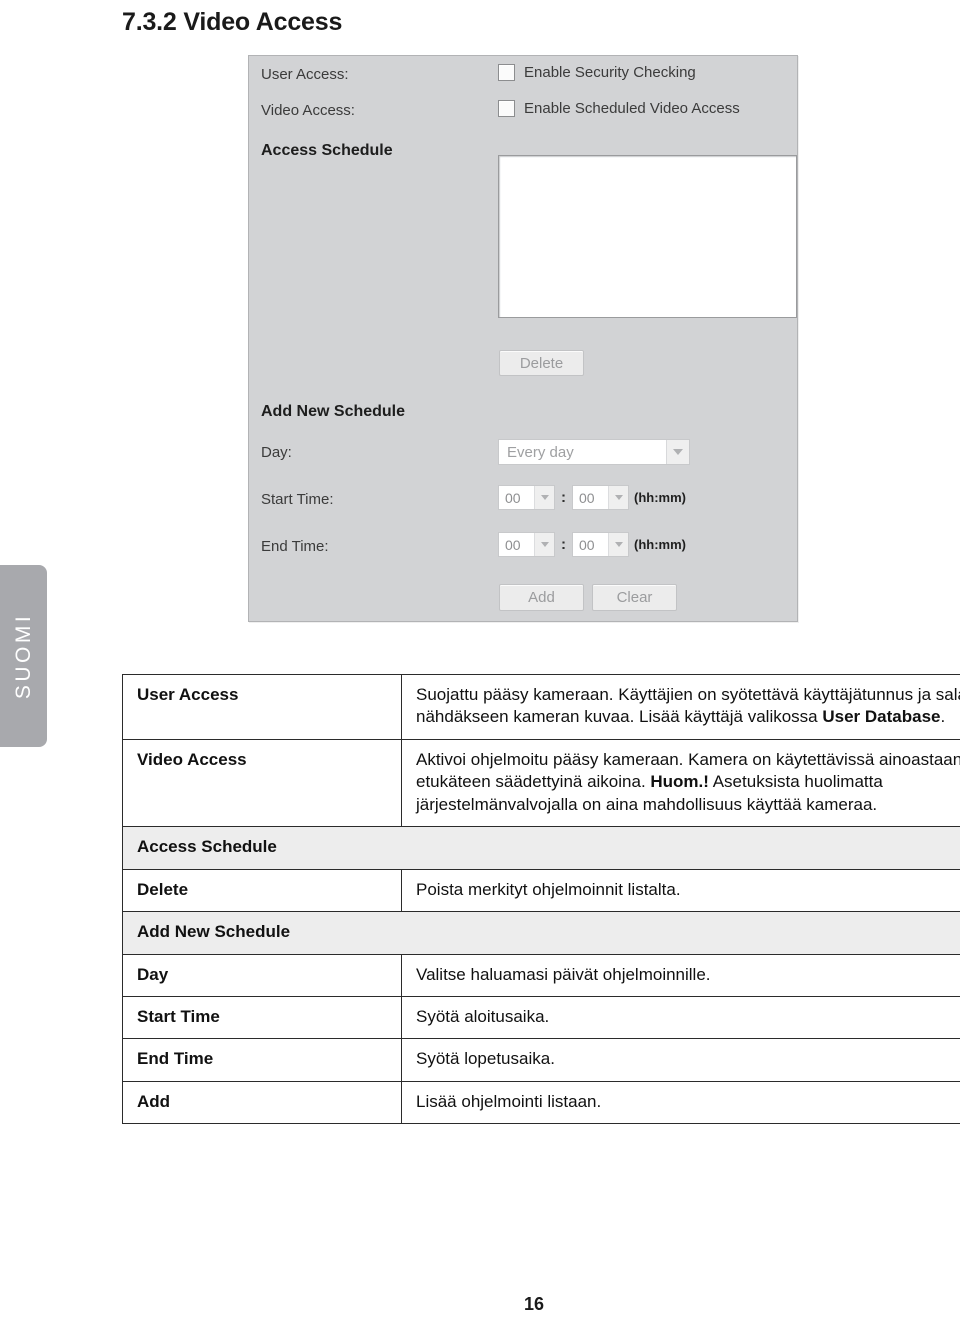  Describe the element at coordinates (506, 108) in the screenshot. I see `enable-scheduled-video-access-checkbox` at that location.